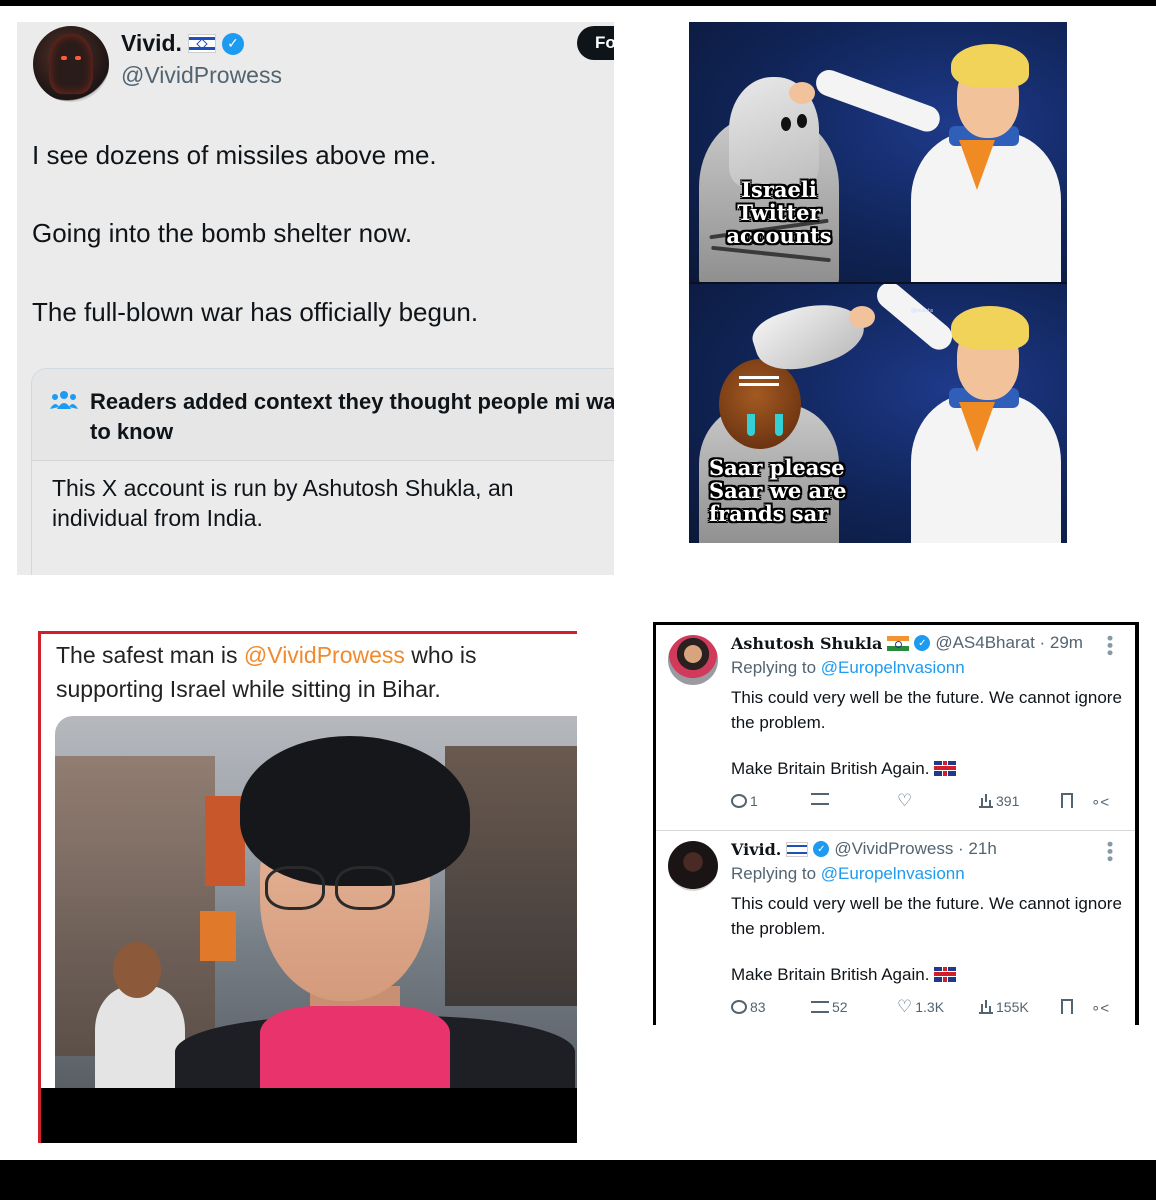 The width and height of the screenshot is (1156, 1200). I want to click on unmasked-face, so click(760, 404).